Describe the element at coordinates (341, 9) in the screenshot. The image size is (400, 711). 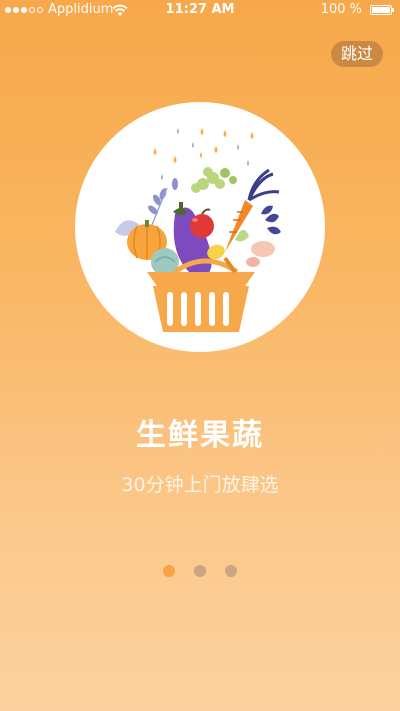
I see `battery-percent: 100 %` at that location.